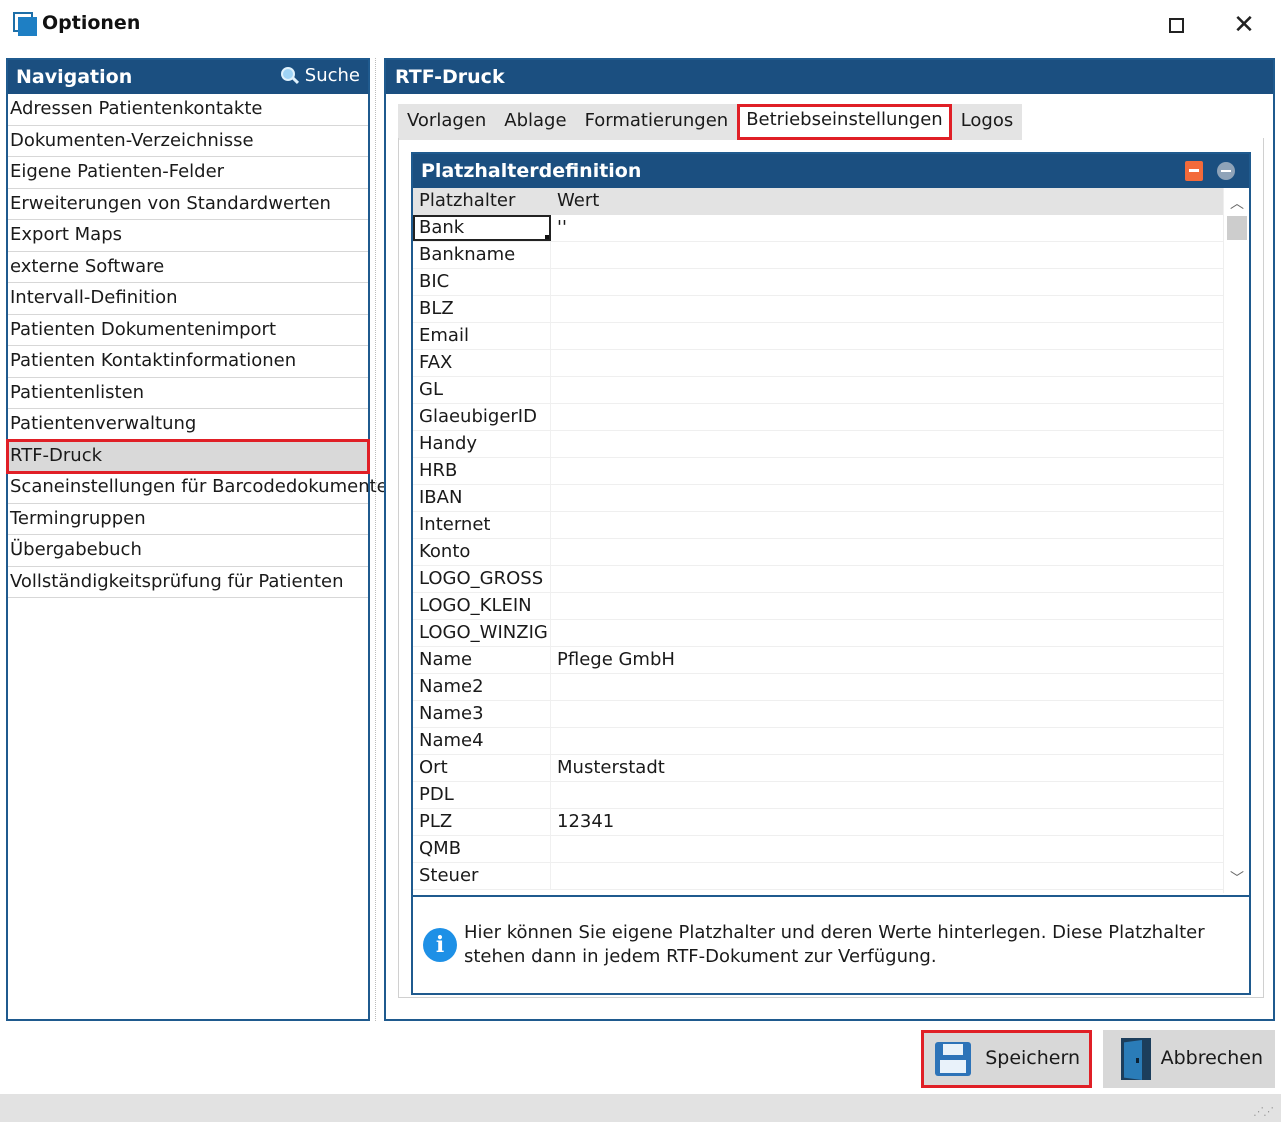 This screenshot has width=1281, height=1122. I want to click on close-button: ✕, so click(1244, 25).